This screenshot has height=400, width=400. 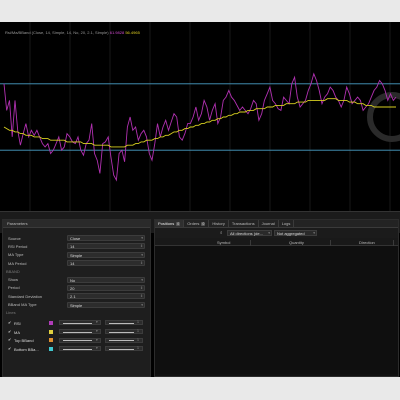 I want to click on tab-journal: Journal, so click(x=269, y=223).